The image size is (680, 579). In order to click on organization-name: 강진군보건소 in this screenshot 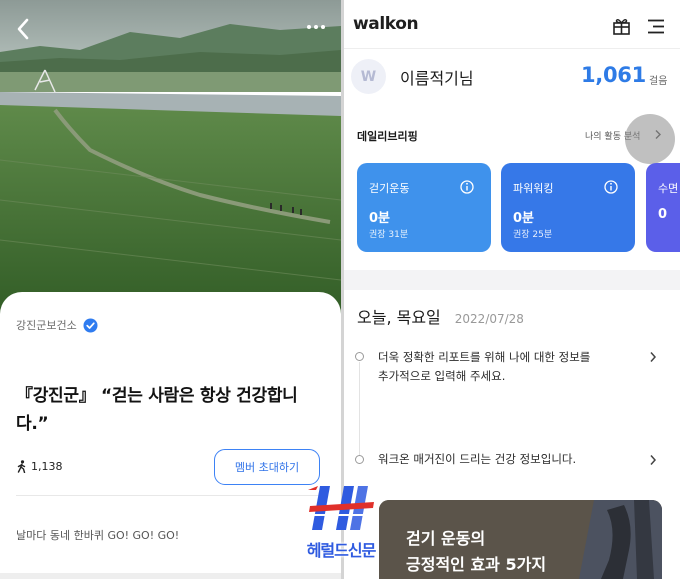, I will do `click(46, 325)`.